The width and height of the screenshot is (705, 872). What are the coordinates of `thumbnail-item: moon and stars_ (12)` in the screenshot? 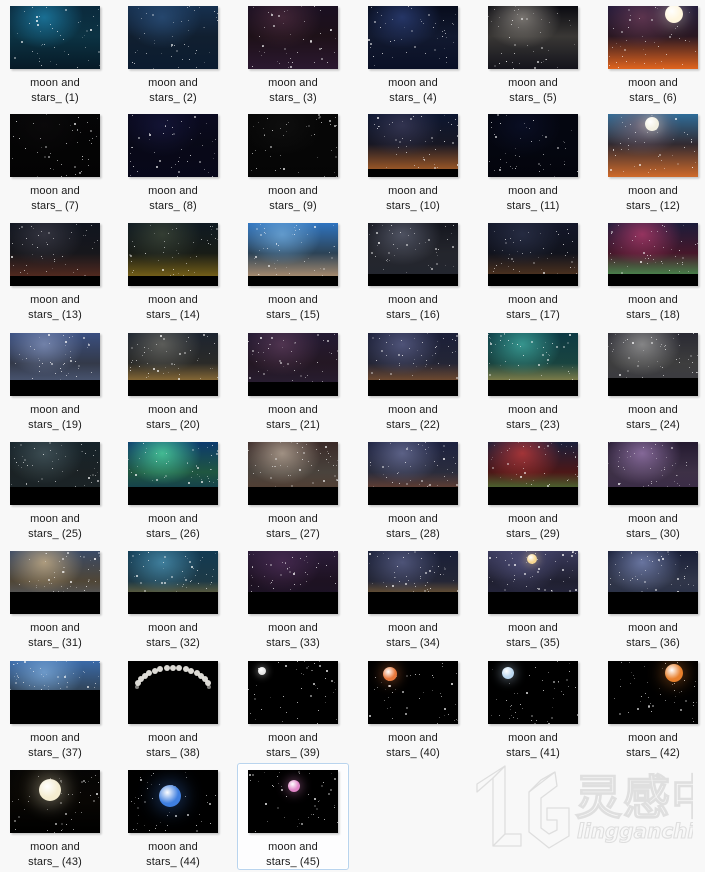 It's located at (651, 160).